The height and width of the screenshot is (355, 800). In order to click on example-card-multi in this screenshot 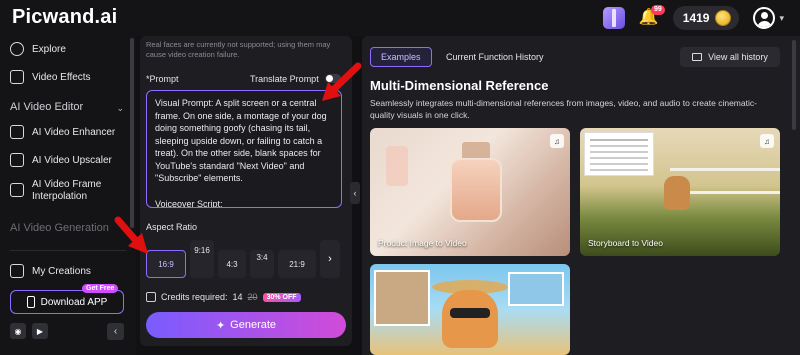, I will do `click(470, 309)`.